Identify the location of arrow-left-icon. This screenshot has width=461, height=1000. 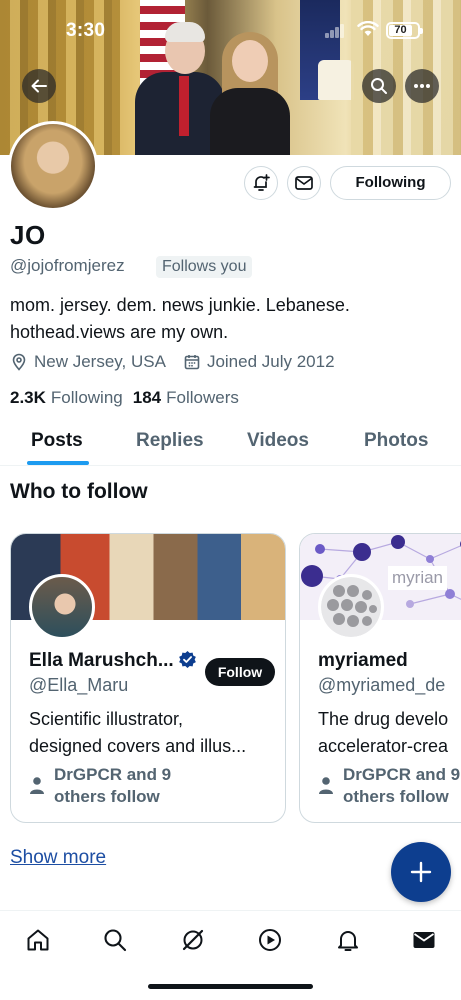
(39, 86).